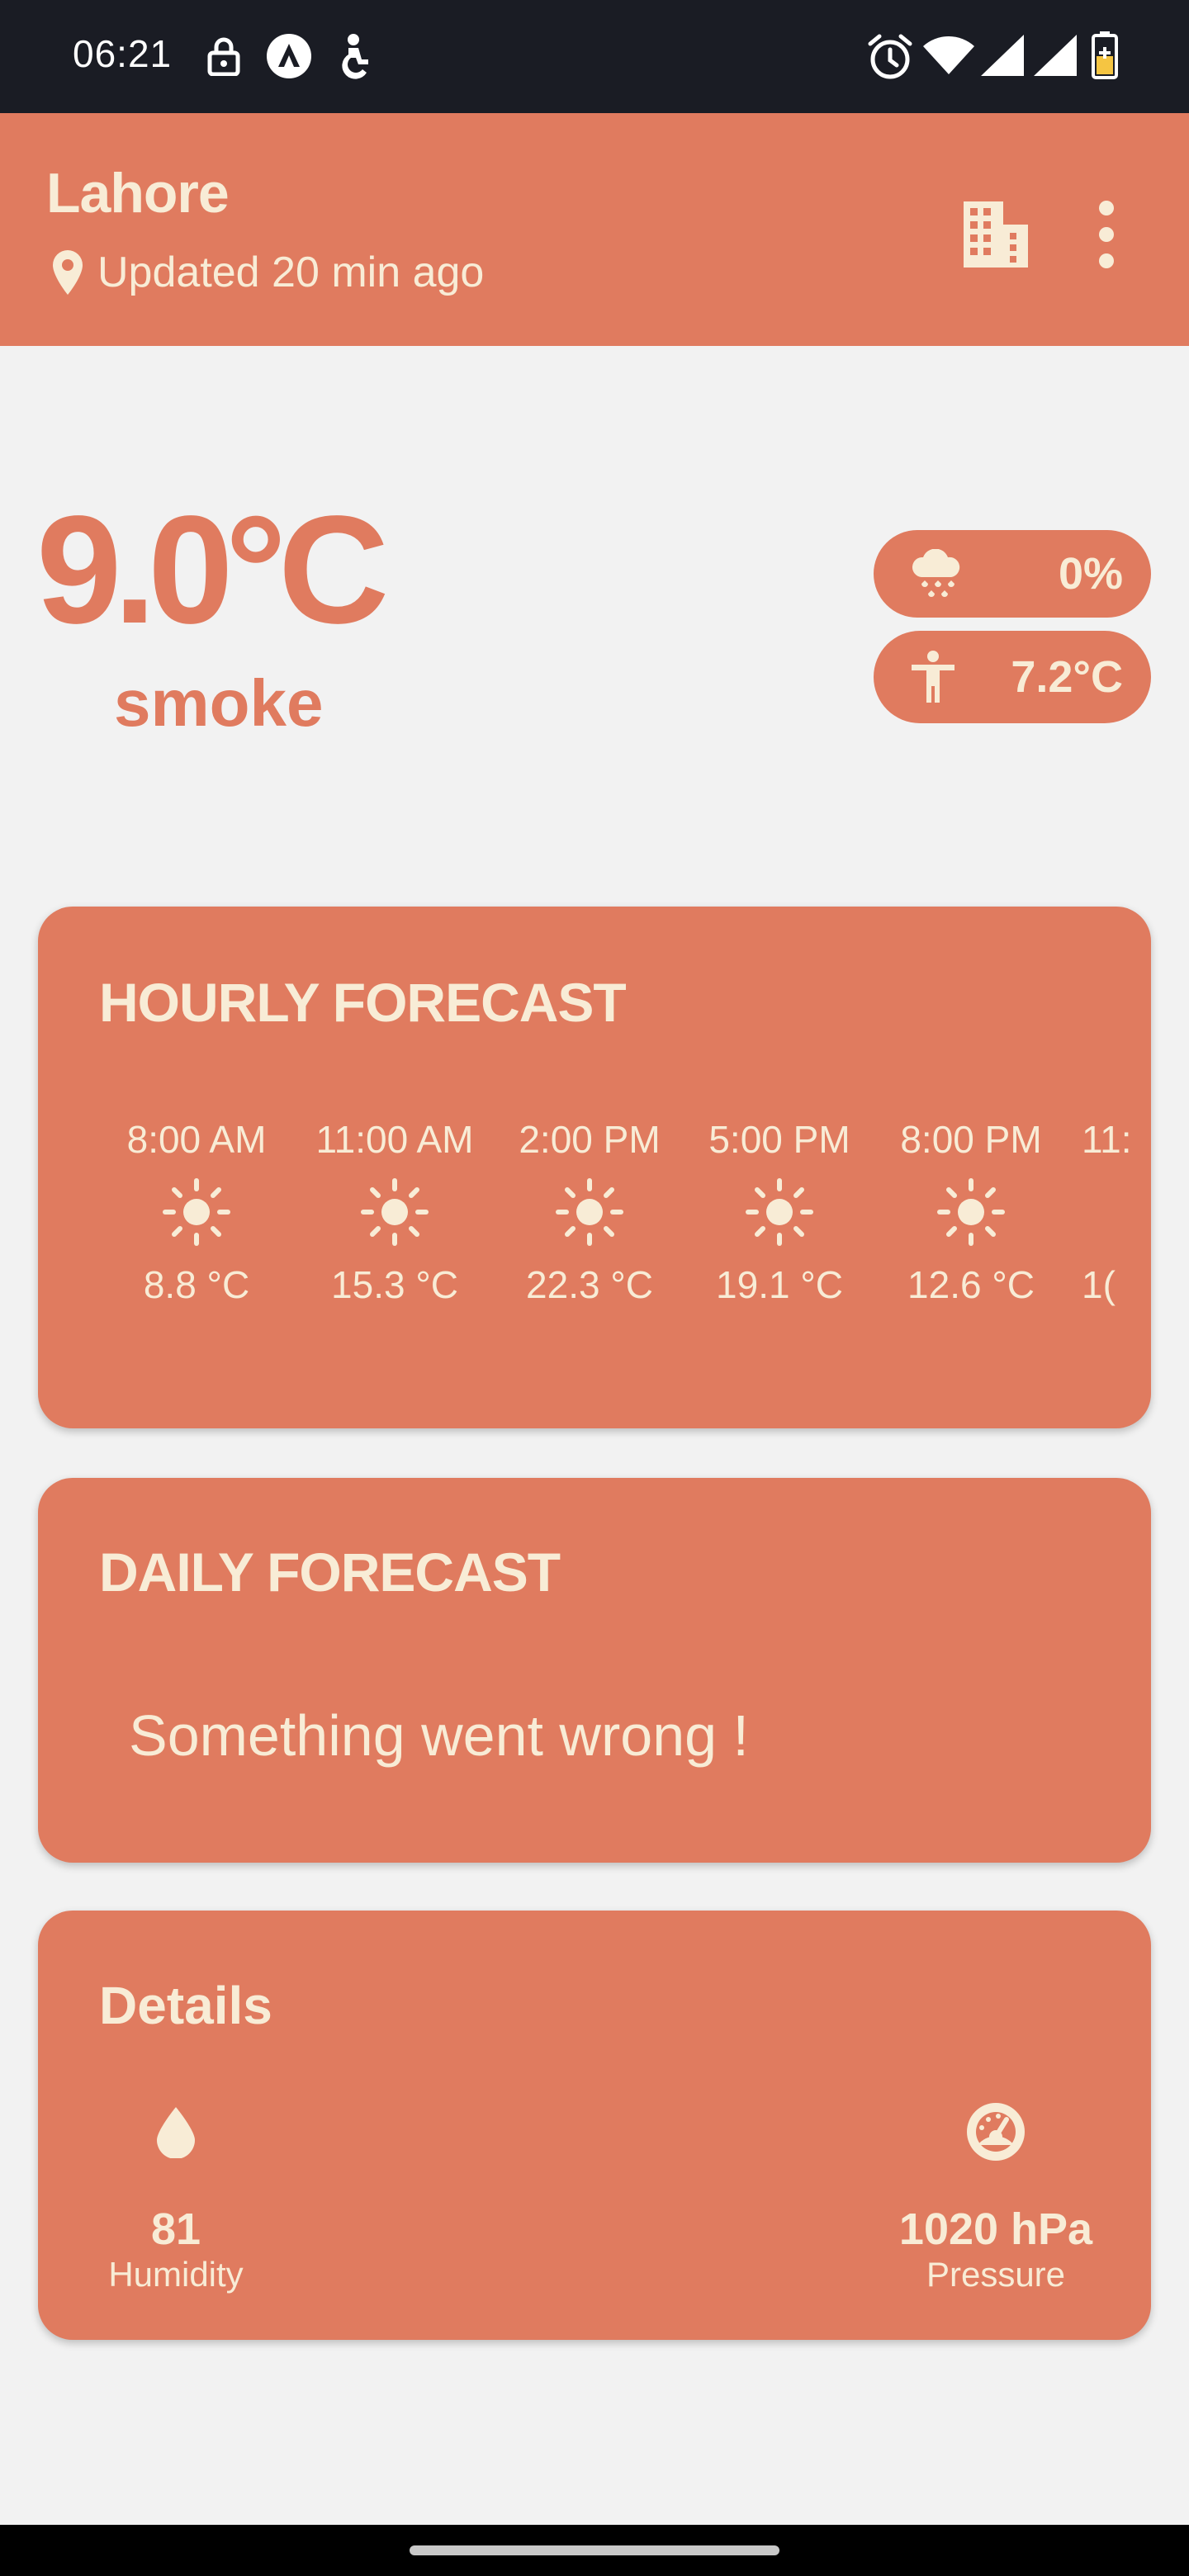 This screenshot has height=2576, width=1189. What do you see at coordinates (1012, 574) in the screenshot?
I see `precipitation-pill: 0%` at bounding box center [1012, 574].